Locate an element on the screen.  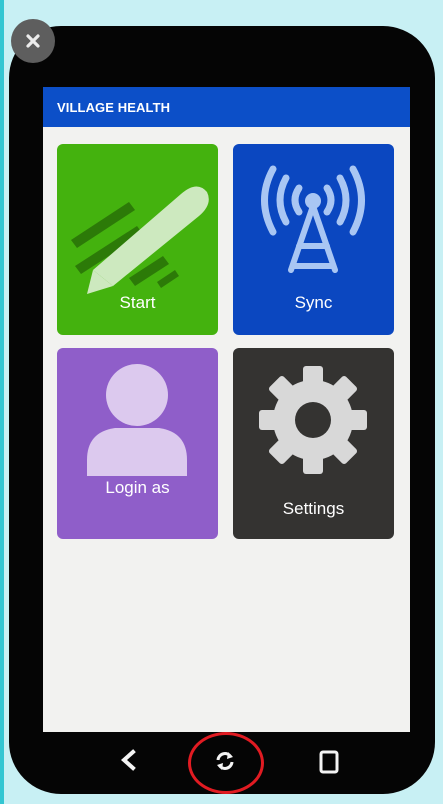
gear-icon is located at coordinates (313, 420).